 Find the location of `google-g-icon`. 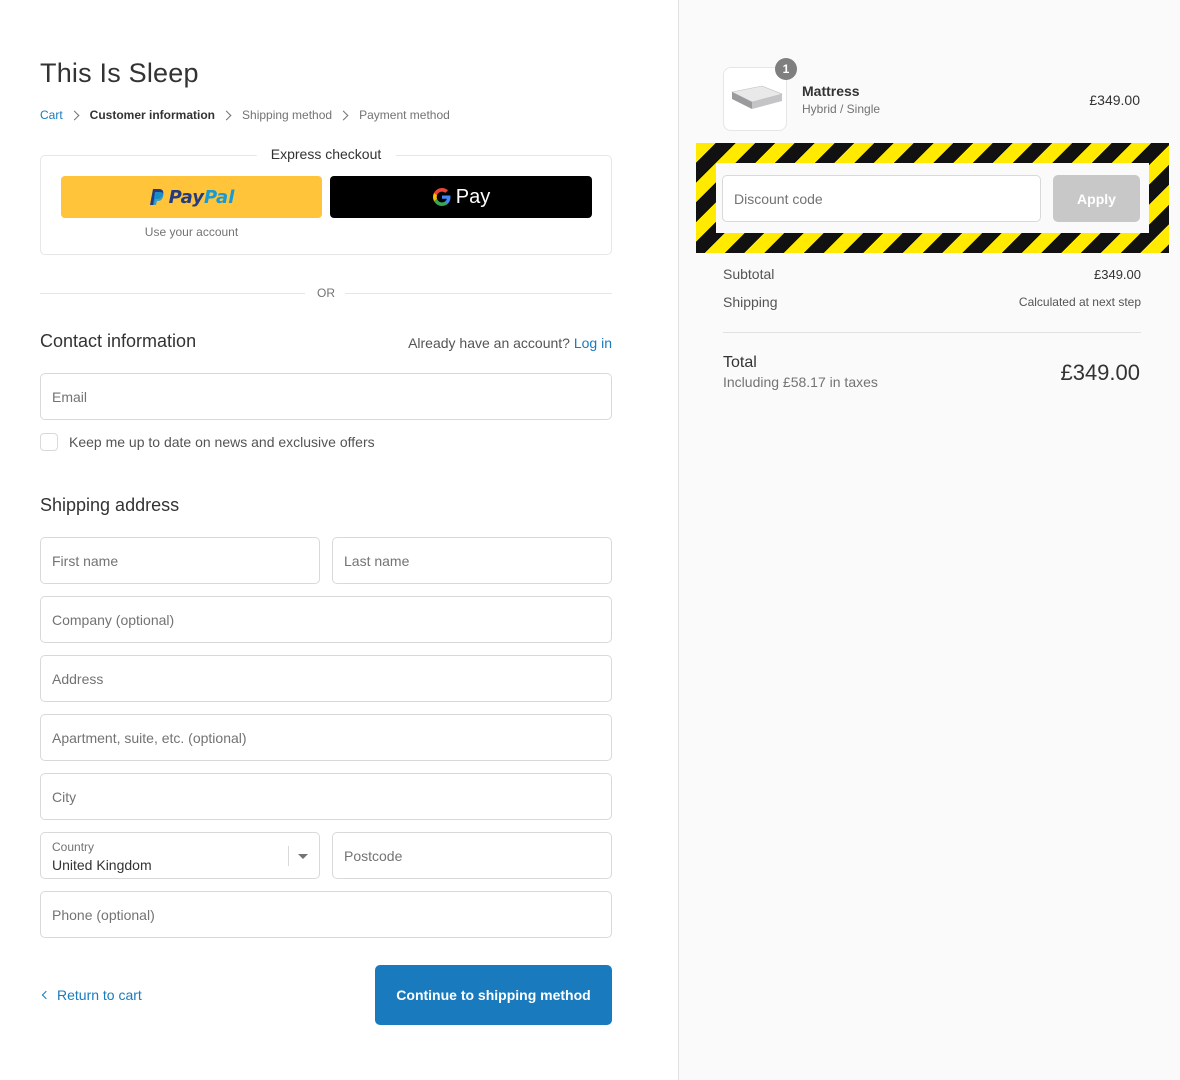

google-g-icon is located at coordinates (441, 197).